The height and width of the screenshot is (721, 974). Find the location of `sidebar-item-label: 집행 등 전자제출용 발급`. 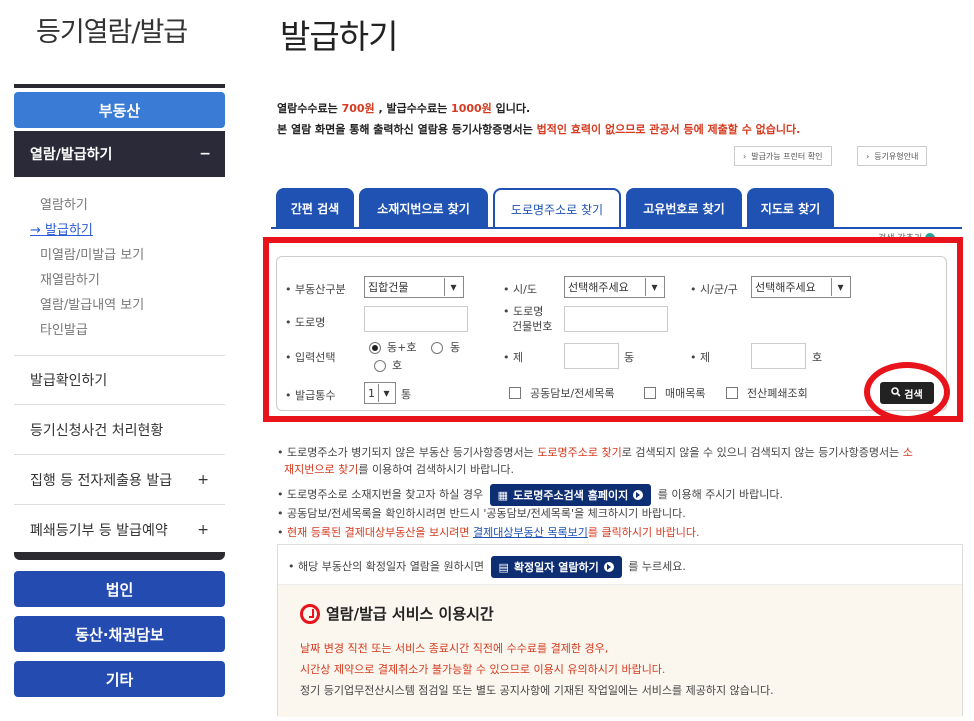

sidebar-item-label: 집행 등 전자제출용 발급 is located at coordinates (101, 480).